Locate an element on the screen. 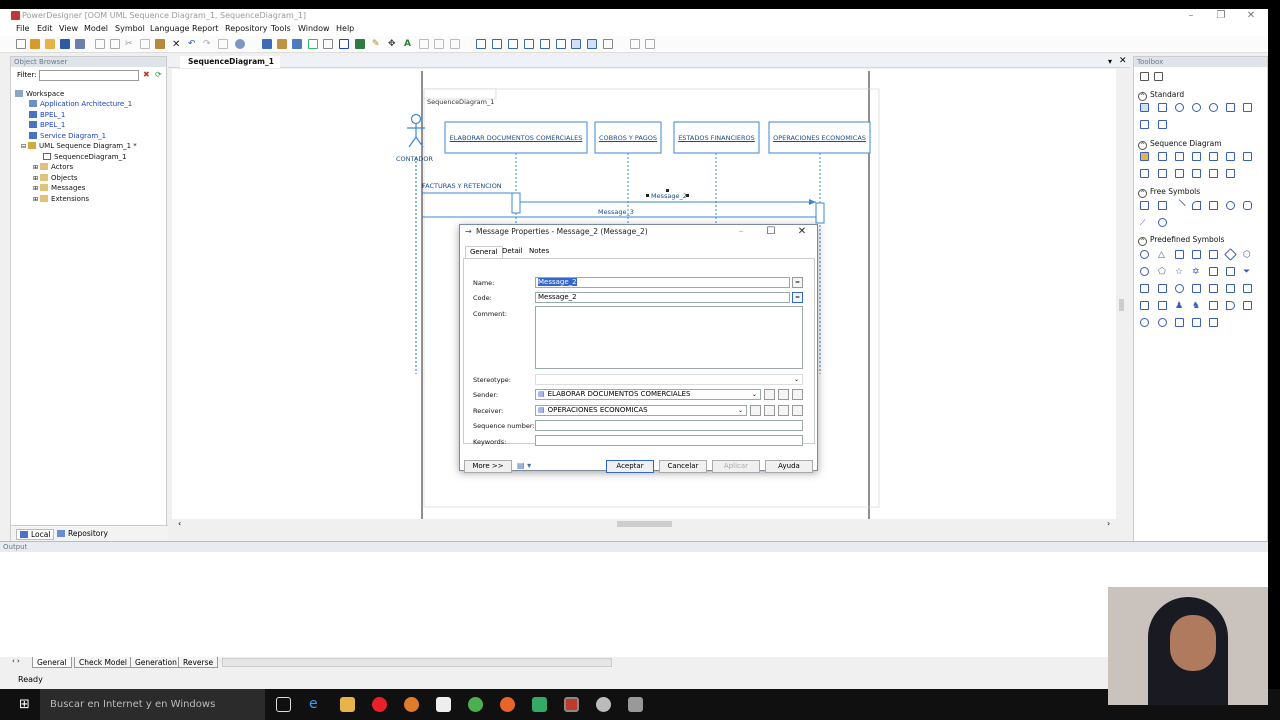  copy-icon is located at coordinates (145, 44).